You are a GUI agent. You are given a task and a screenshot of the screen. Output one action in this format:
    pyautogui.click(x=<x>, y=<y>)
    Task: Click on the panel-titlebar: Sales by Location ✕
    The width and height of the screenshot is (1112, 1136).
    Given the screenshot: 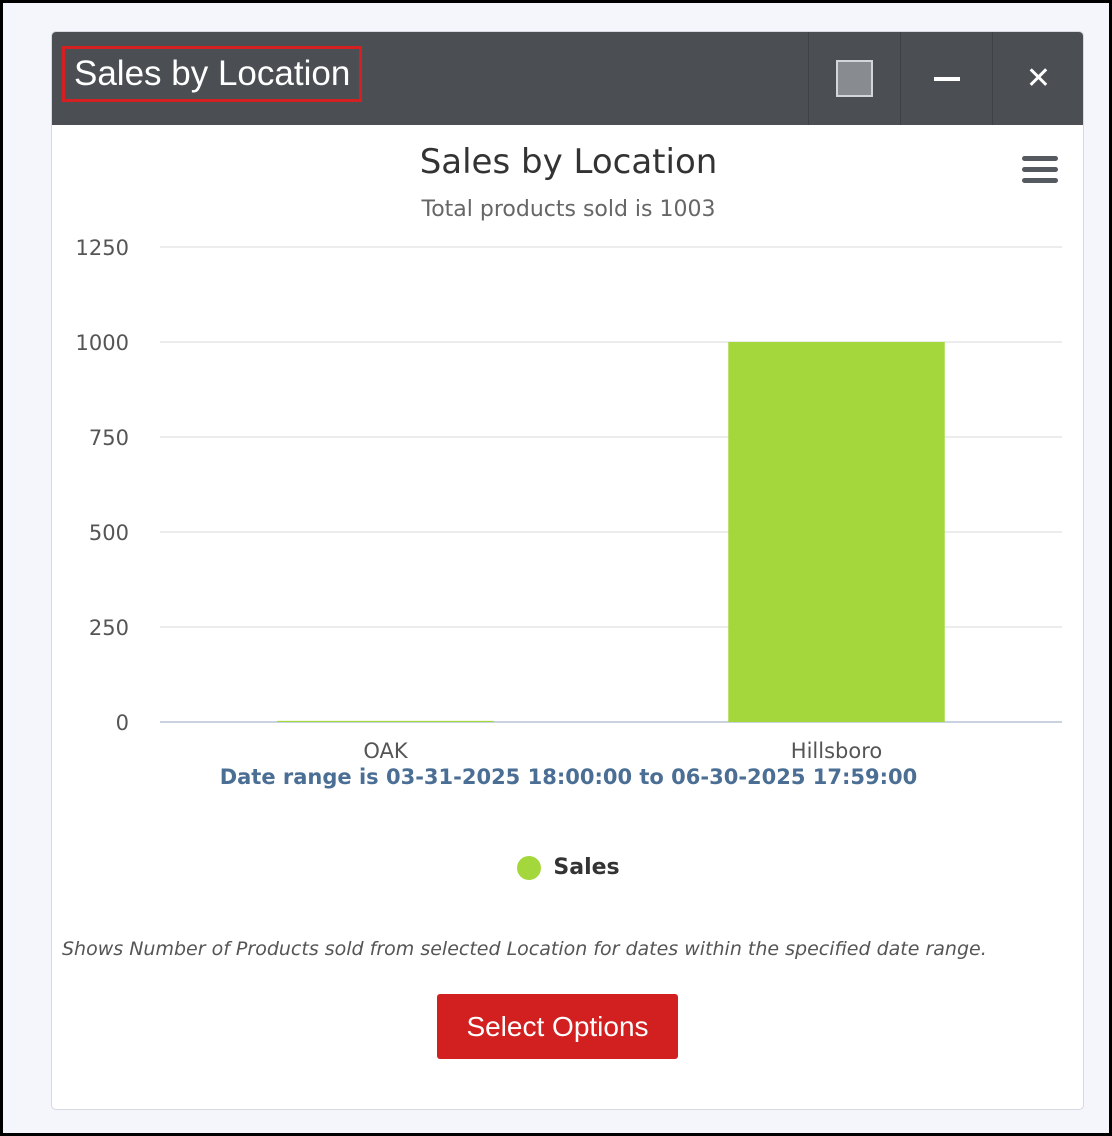 What is the action you would take?
    pyautogui.click(x=567, y=78)
    